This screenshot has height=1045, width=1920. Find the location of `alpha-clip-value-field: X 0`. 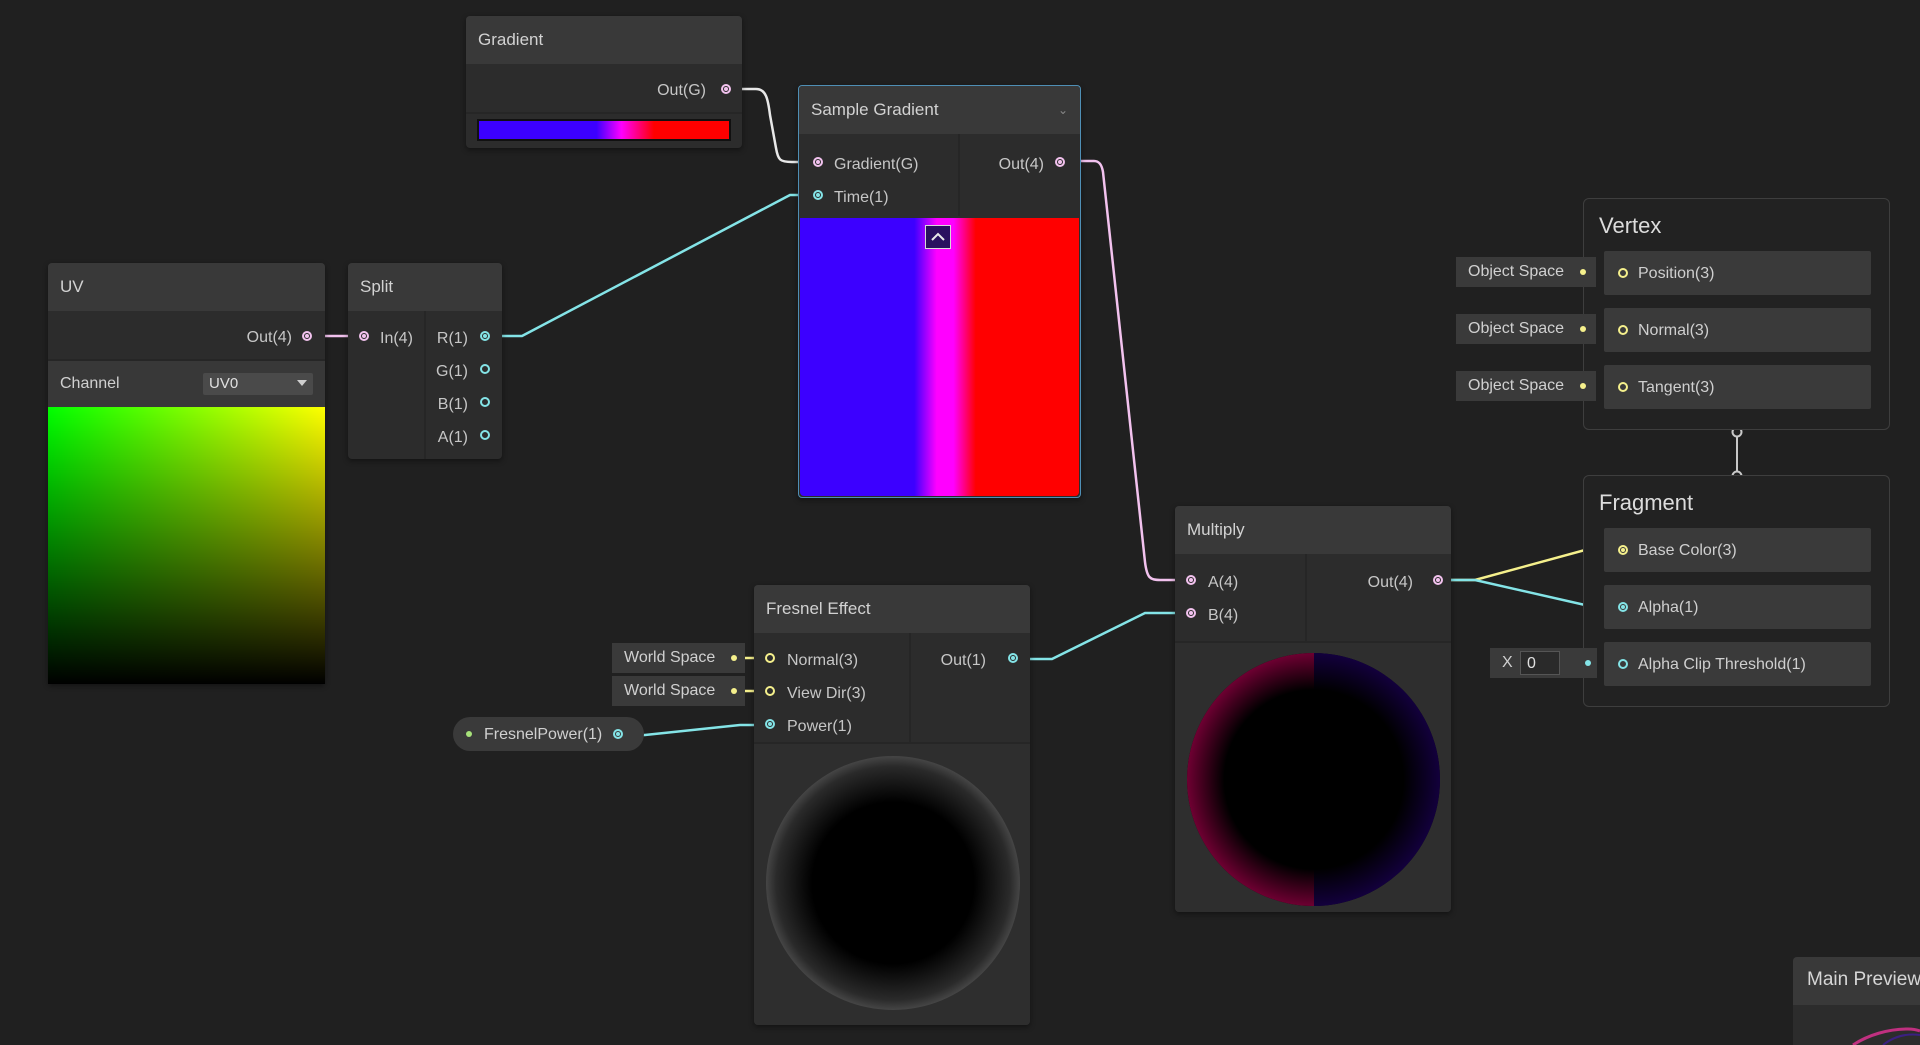

alpha-clip-value-field: X 0 is located at coordinates (1543, 663).